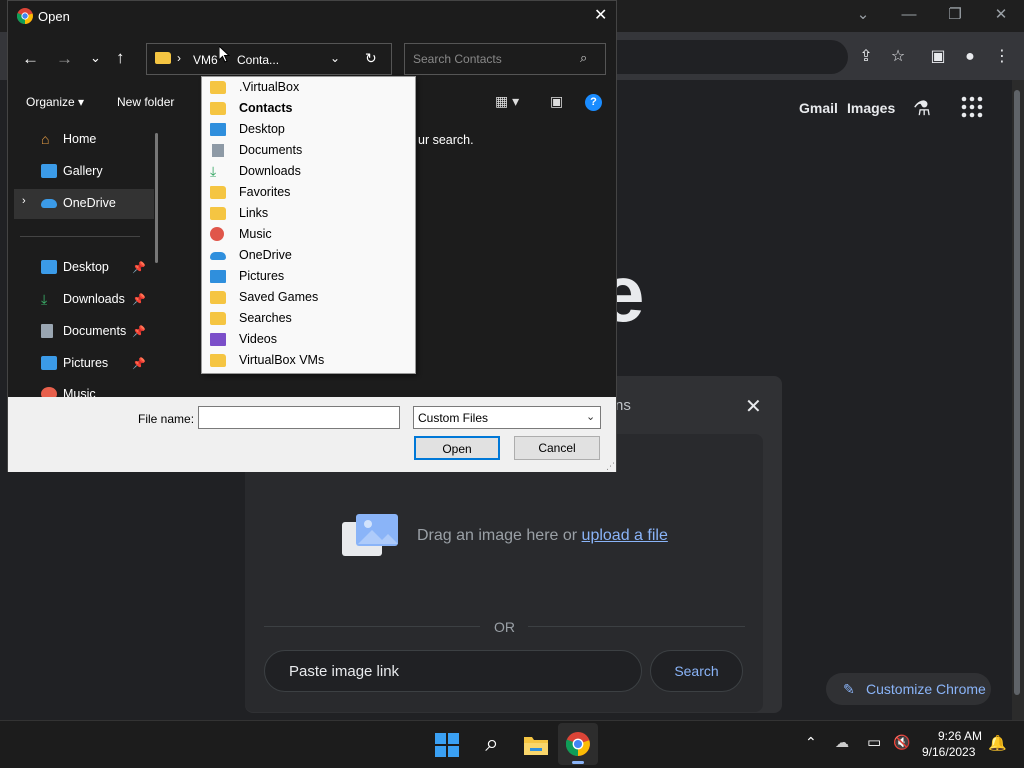 The width and height of the screenshot is (1024, 768). Describe the element at coordinates (308, 276) in the screenshot. I see `dropdown-item-pictures: Pictures` at that location.